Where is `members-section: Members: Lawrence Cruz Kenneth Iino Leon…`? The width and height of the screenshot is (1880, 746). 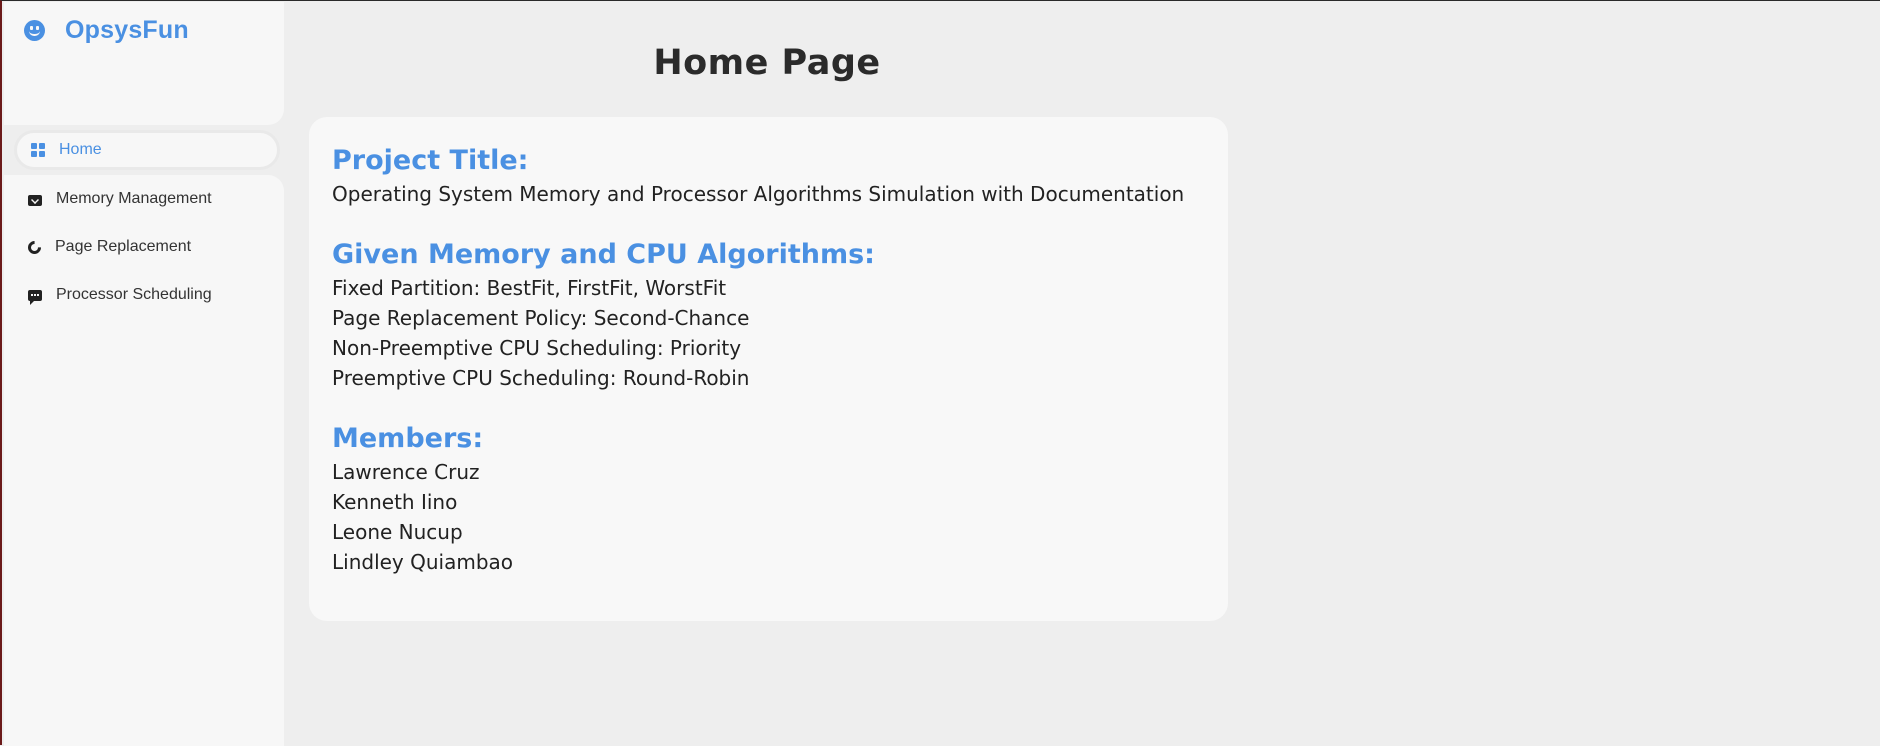
members-section: Members: Lawrence Cruz Kenneth Iino Leon… is located at coordinates (780, 499).